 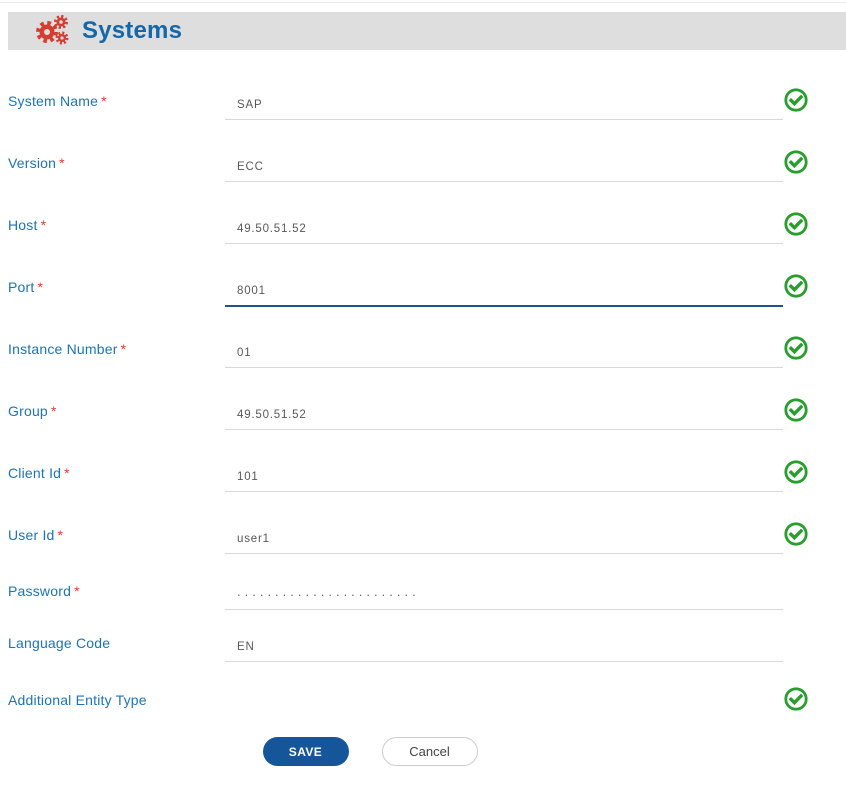 What do you see at coordinates (251, 291) in the screenshot?
I see `input-value: 8001` at bounding box center [251, 291].